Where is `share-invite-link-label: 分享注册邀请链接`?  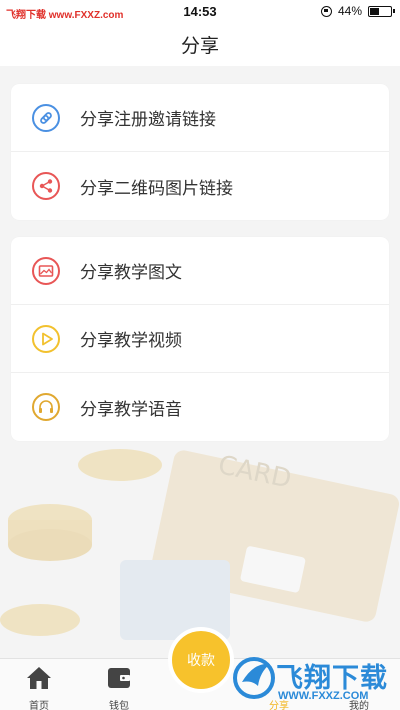
share-invite-link-label: 分享注册邀请链接 is located at coordinates (148, 120).